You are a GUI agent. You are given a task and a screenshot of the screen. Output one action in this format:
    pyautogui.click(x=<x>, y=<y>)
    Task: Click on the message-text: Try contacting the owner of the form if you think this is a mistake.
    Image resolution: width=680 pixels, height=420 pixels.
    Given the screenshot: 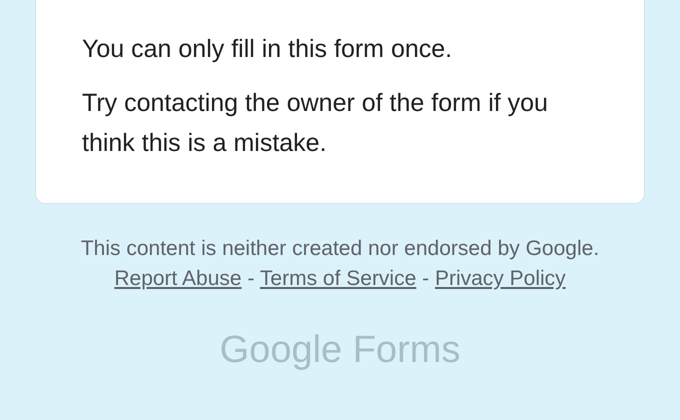 What is the action you would take?
    pyautogui.click(x=315, y=123)
    